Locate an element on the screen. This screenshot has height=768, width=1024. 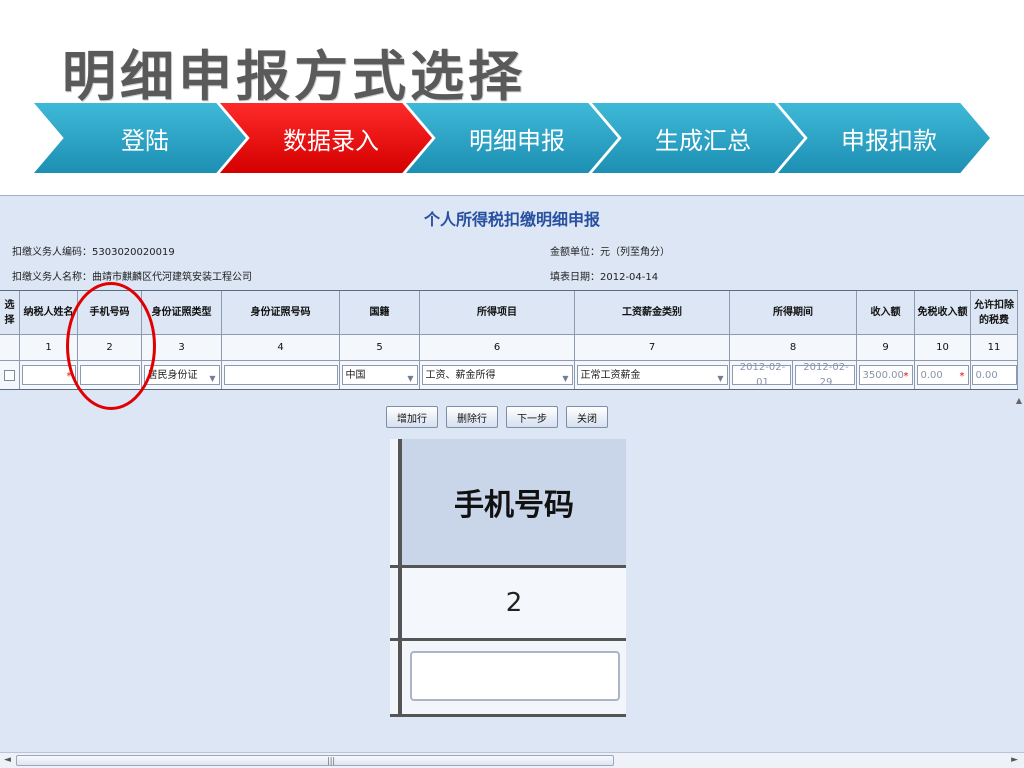
phone-column-zoom: 手机号码 2 is located at coordinates (508, 578).